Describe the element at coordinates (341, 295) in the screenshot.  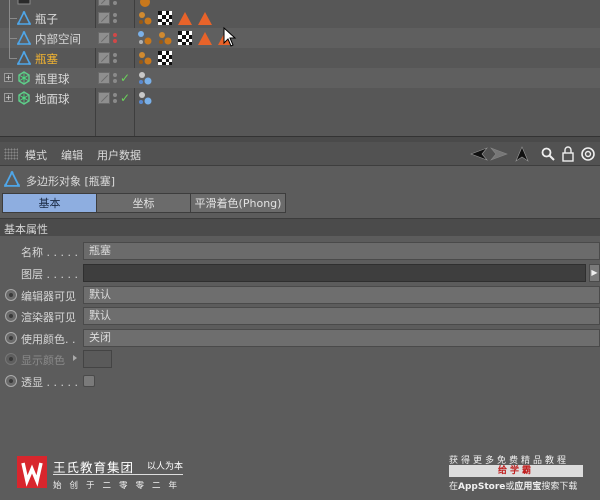
I see `editor-visible-select: 默认` at that location.